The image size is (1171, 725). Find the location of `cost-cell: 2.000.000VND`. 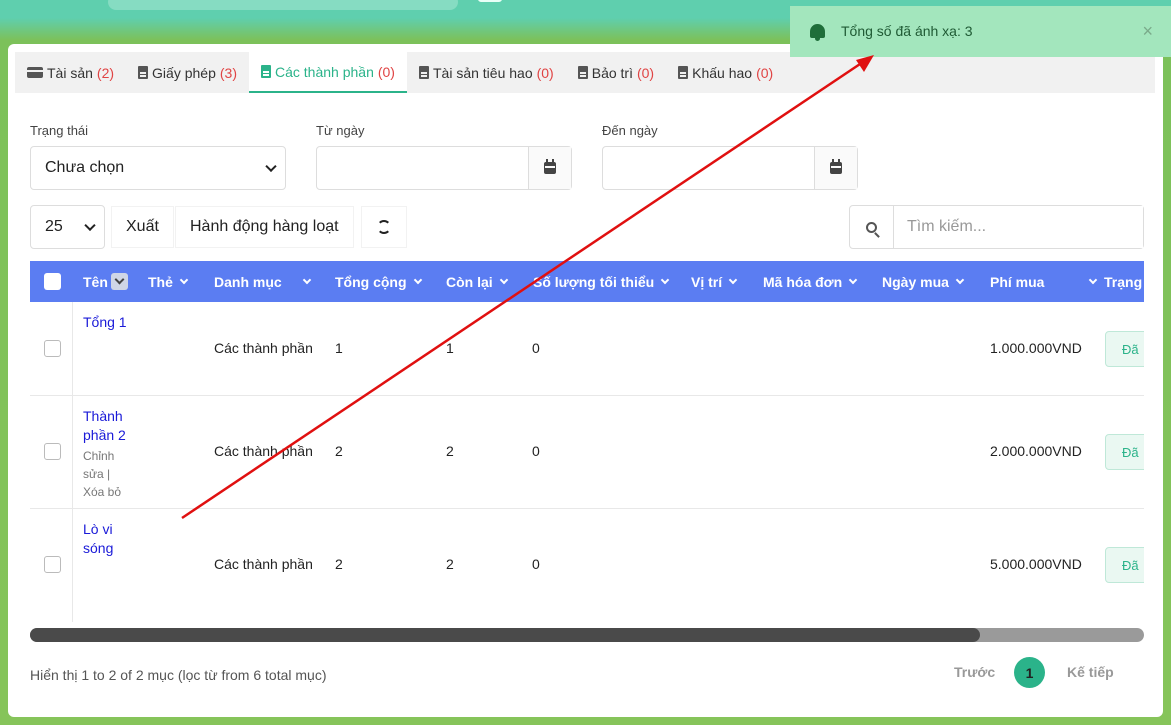

cost-cell: 2.000.000VND is located at coordinates (1036, 451).